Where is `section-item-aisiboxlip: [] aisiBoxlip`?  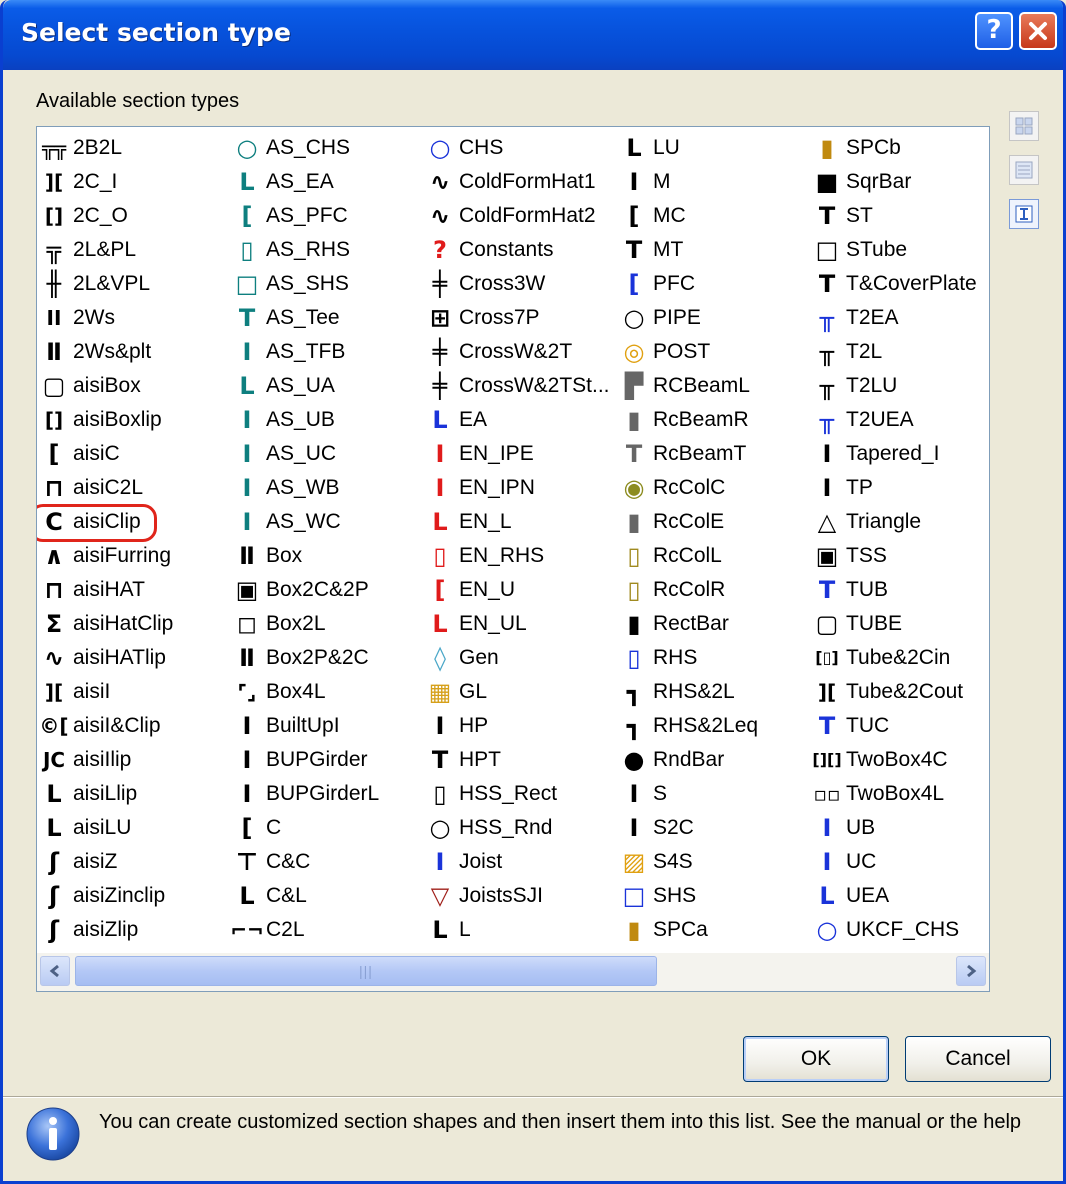
section-item-aisiboxlip: [] aisiBoxlip is located at coordinates (132, 420).